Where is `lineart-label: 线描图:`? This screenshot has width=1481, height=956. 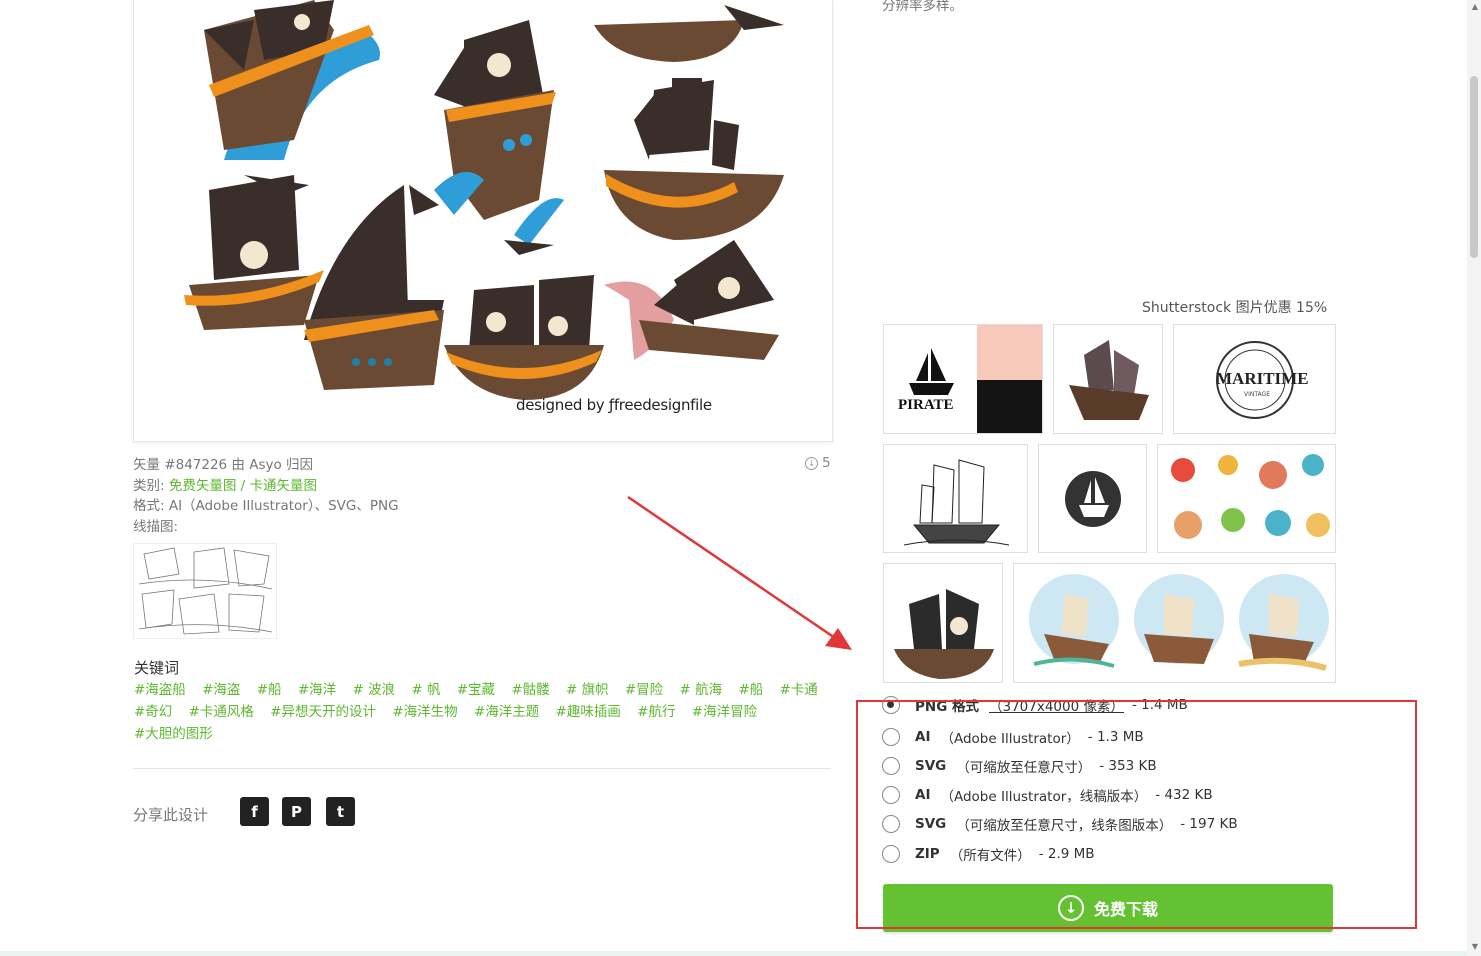
lineart-label: 线描图: is located at coordinates (156, 527).